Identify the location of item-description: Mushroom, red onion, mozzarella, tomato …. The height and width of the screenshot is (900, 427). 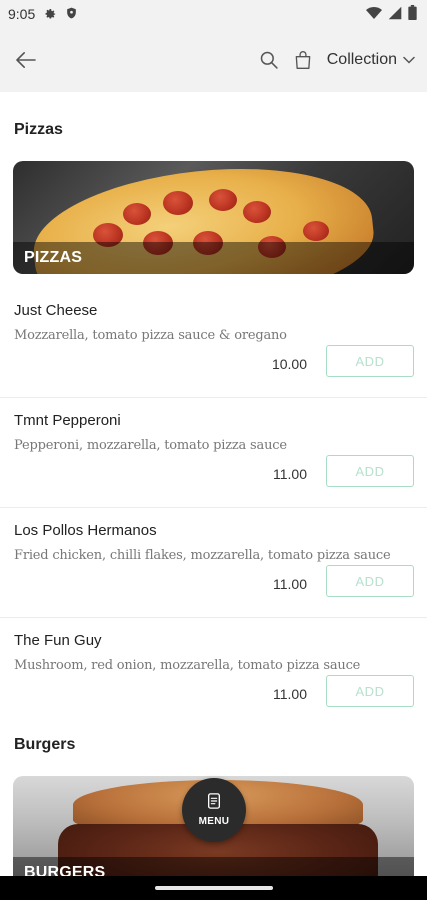
(187, 665).